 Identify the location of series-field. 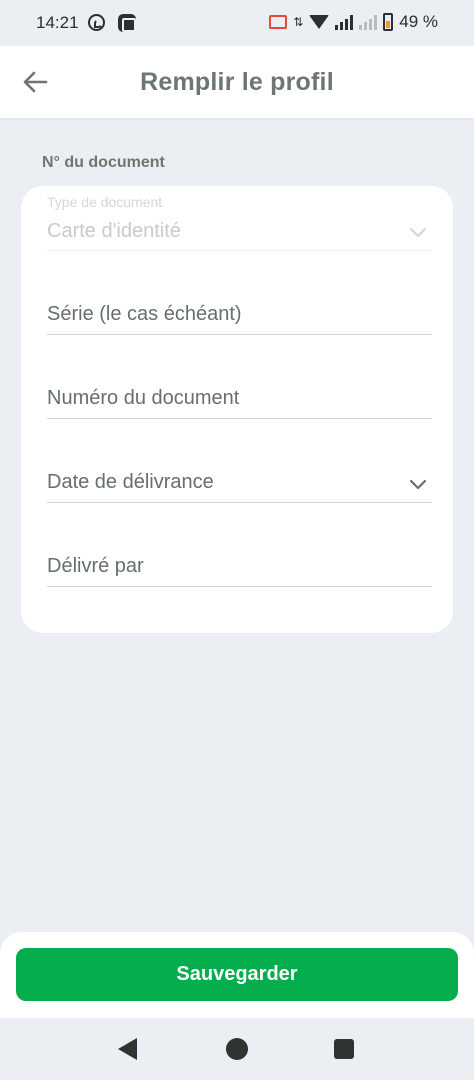
(239, 310).